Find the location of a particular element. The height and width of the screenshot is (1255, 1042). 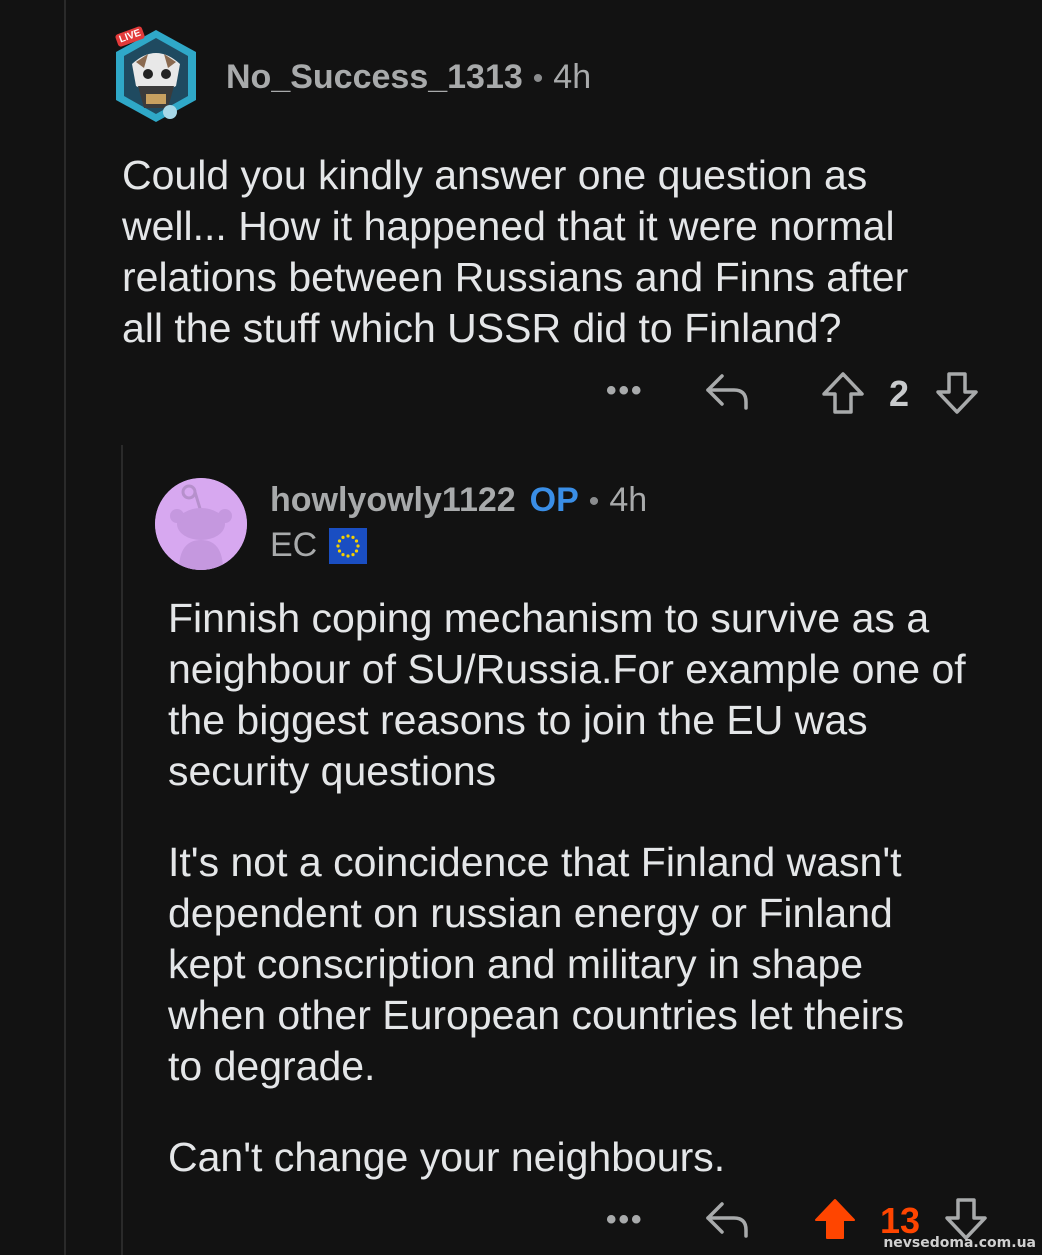

upvote-arrow-filled-icon is located at coordinates (835, 1219).